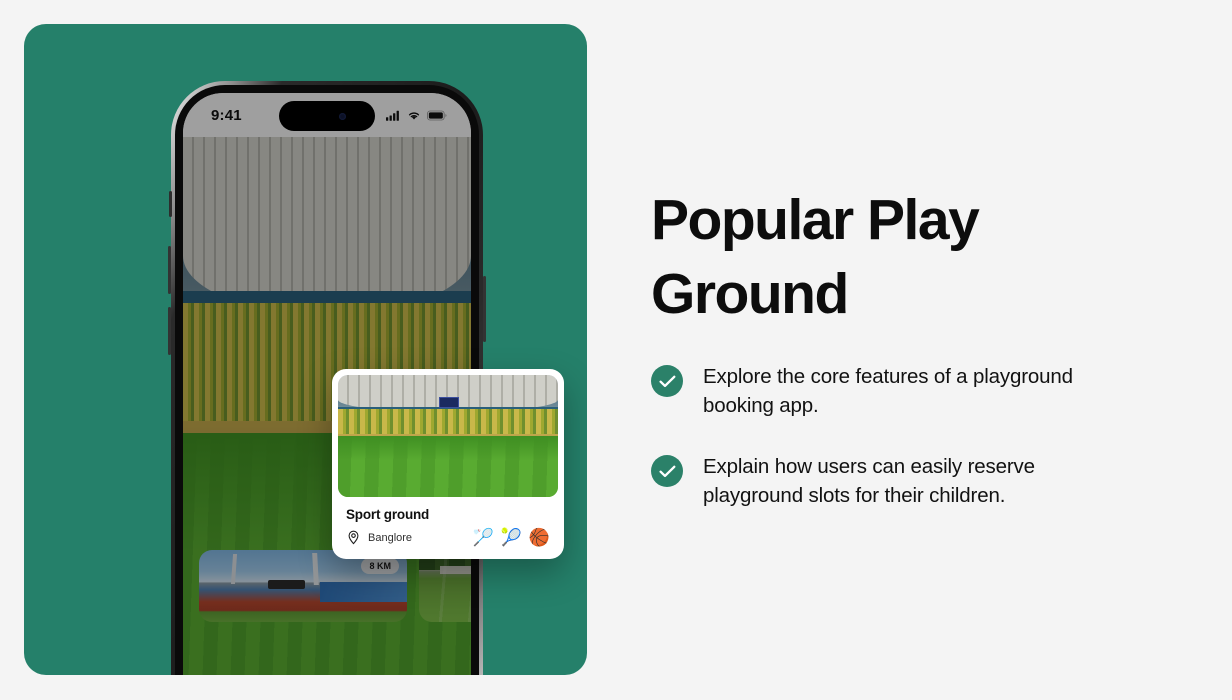 This screenshot has width=1232, height=700. I want to click on front-camera-icon, so click(342, 116).